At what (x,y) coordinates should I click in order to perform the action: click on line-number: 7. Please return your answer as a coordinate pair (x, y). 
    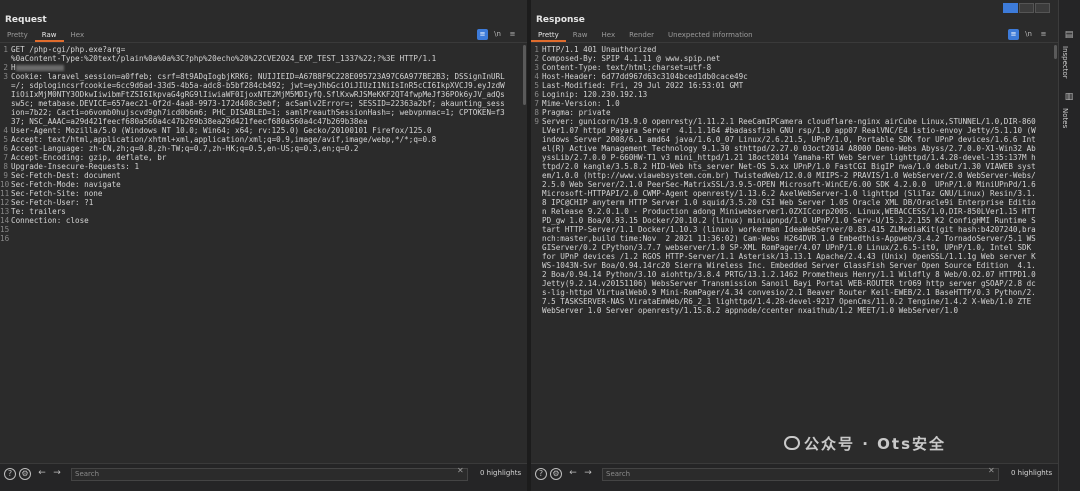
    Looking at the image, I should click on (5, 157).